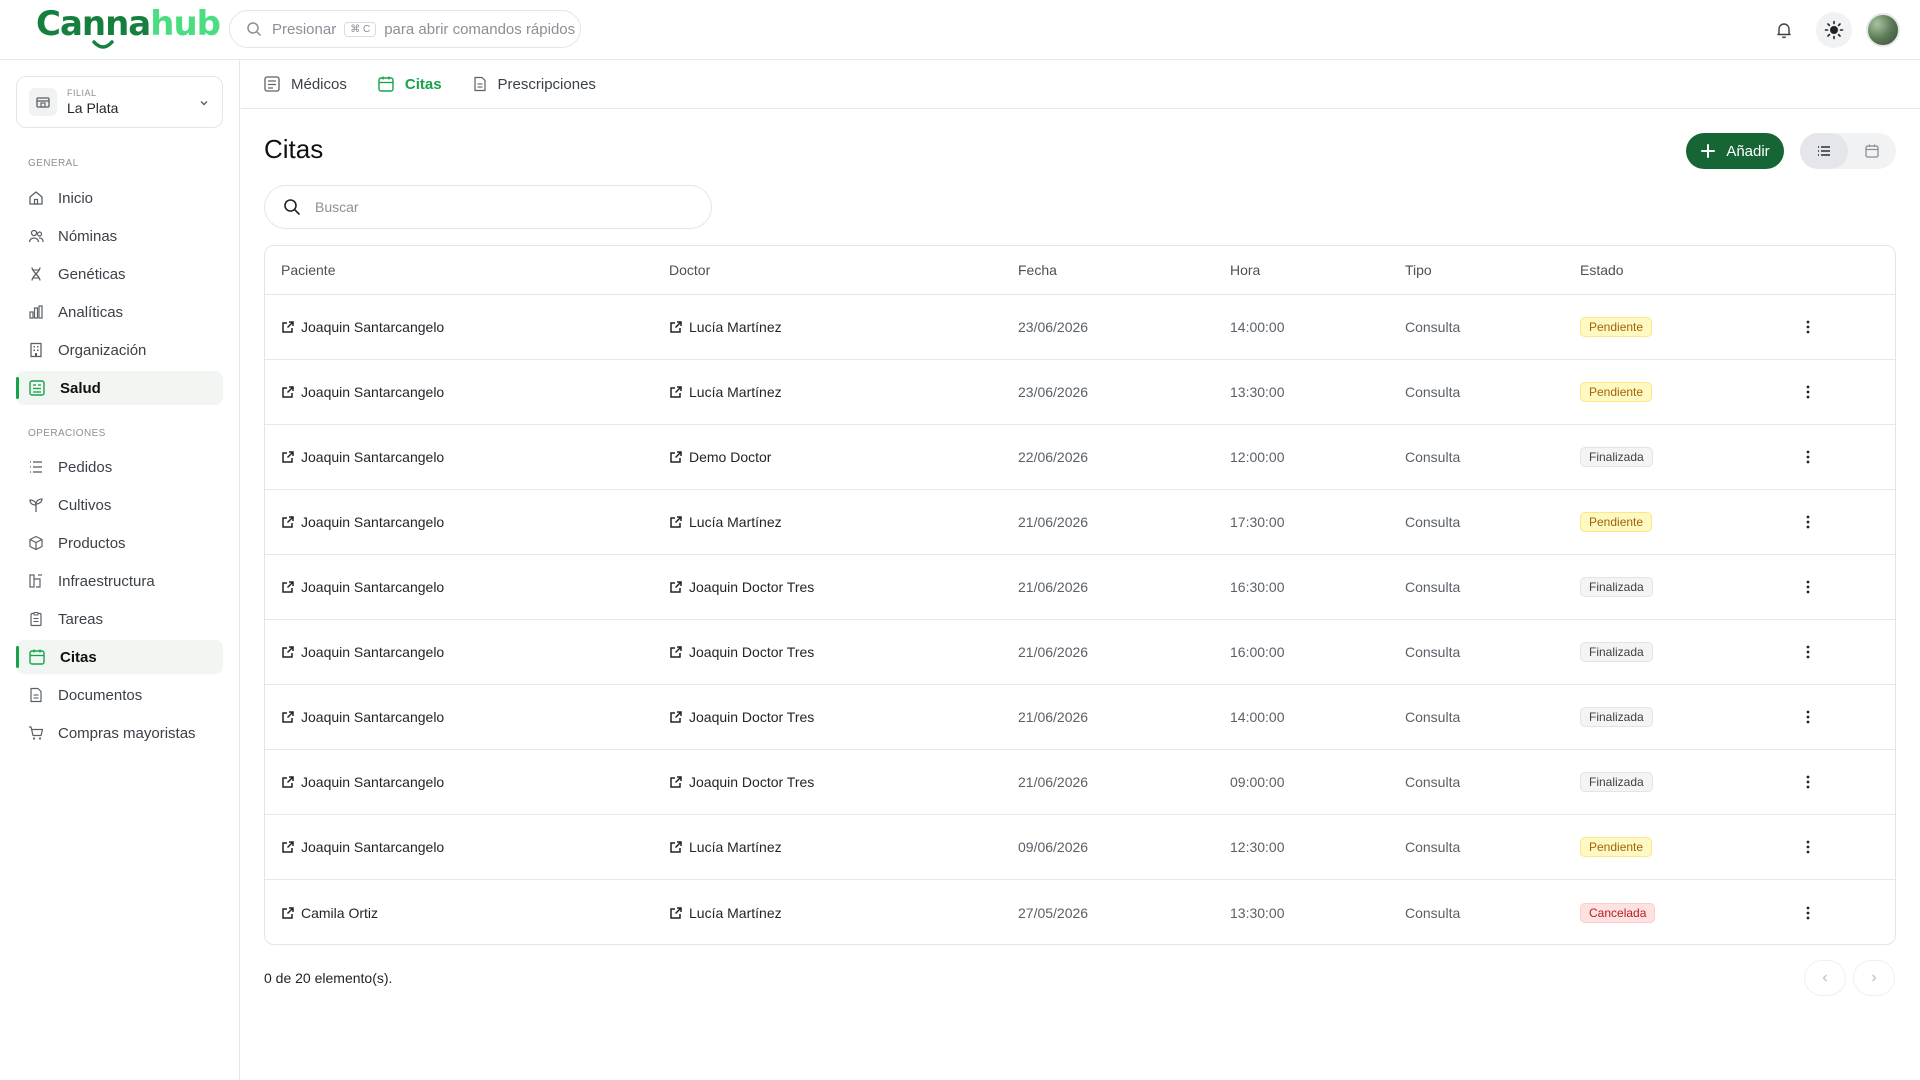 Image resolution: width=1920 pixels, height=1080 pixels. What do you see at coordinates (360, 29) in the screenshot?
I see `command-shortcut: ⌘ C` at bounding box center [360, 29].